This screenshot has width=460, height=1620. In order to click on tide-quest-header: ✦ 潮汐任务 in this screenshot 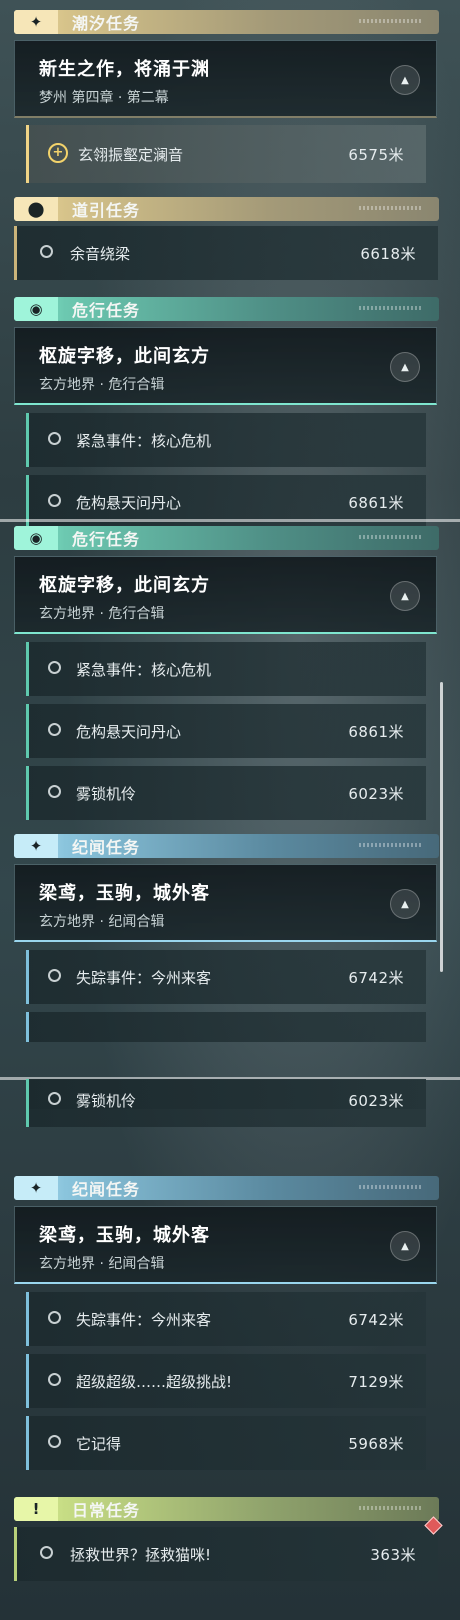, I will do `click(226, 22)`.